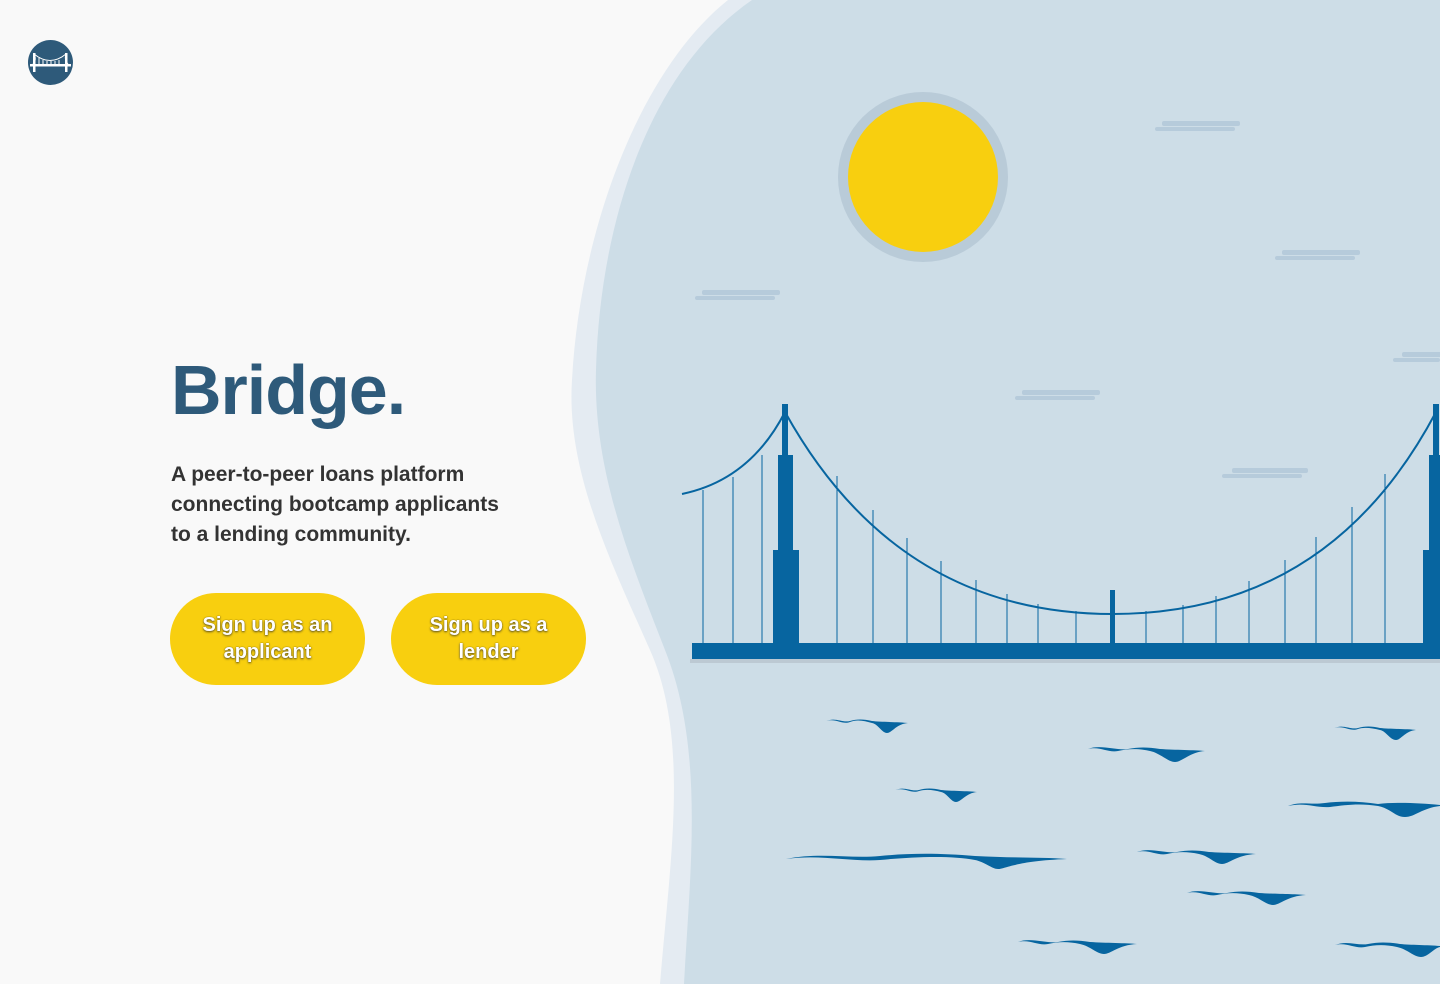  Describe the element at coordinates (923, 177) in the screenshot. I see `sun` at that location.